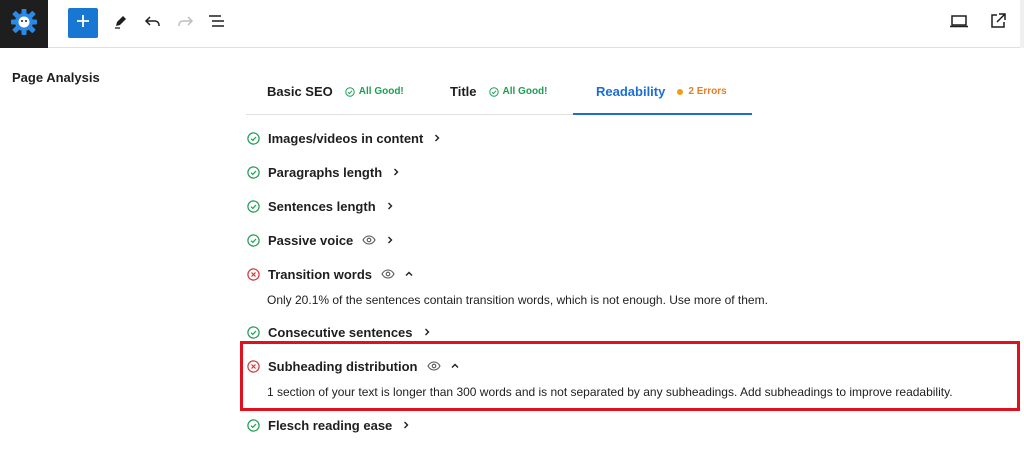 Image resolution: width=1024 pixels, height=452 pixels. I want to click on tab-label: Basic SEO, so click(300, 91).